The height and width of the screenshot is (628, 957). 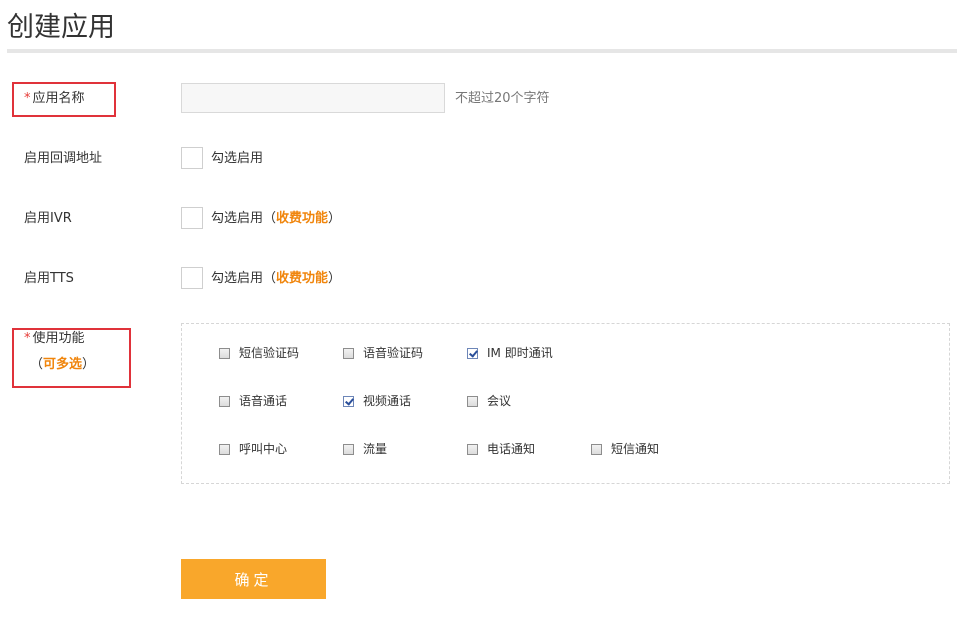 I want to click on features-label-text: 使用功能, so click(x=58, y=338).